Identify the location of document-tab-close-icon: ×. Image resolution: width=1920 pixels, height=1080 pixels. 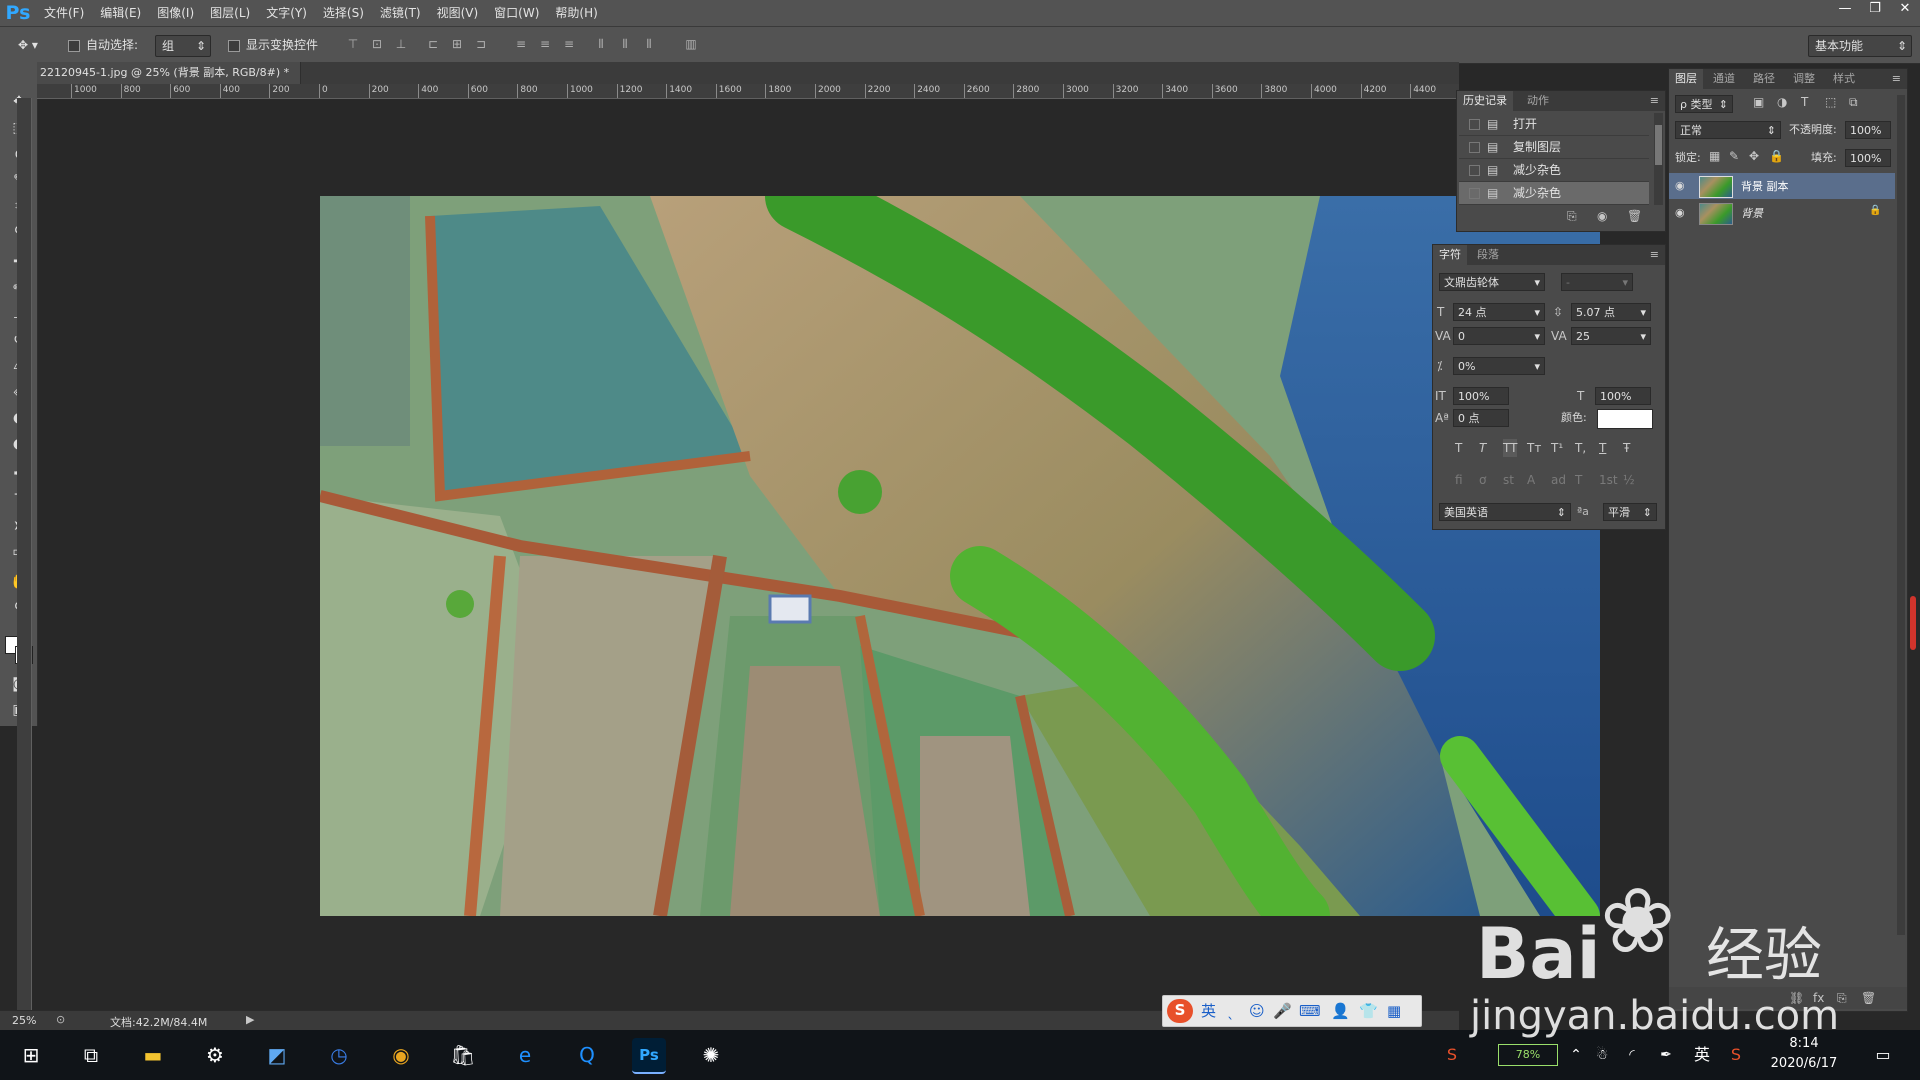
(299, 72).